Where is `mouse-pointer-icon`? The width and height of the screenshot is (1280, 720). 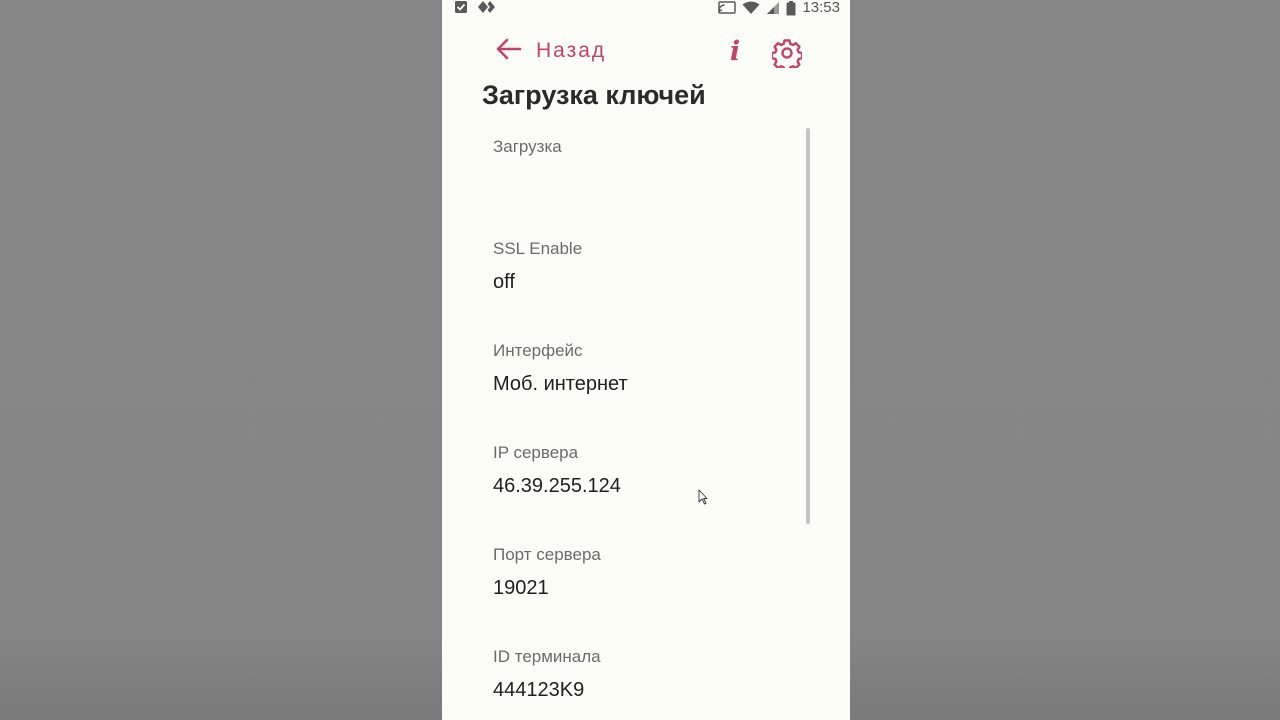 mouse-pointer-icon is located at coordinates (703, 499).